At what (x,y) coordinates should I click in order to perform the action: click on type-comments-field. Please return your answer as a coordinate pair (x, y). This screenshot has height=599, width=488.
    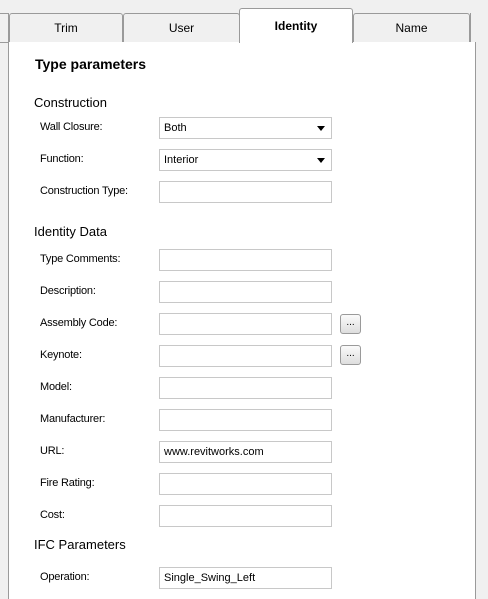
    Looking at the image, I should click on (245, 260).